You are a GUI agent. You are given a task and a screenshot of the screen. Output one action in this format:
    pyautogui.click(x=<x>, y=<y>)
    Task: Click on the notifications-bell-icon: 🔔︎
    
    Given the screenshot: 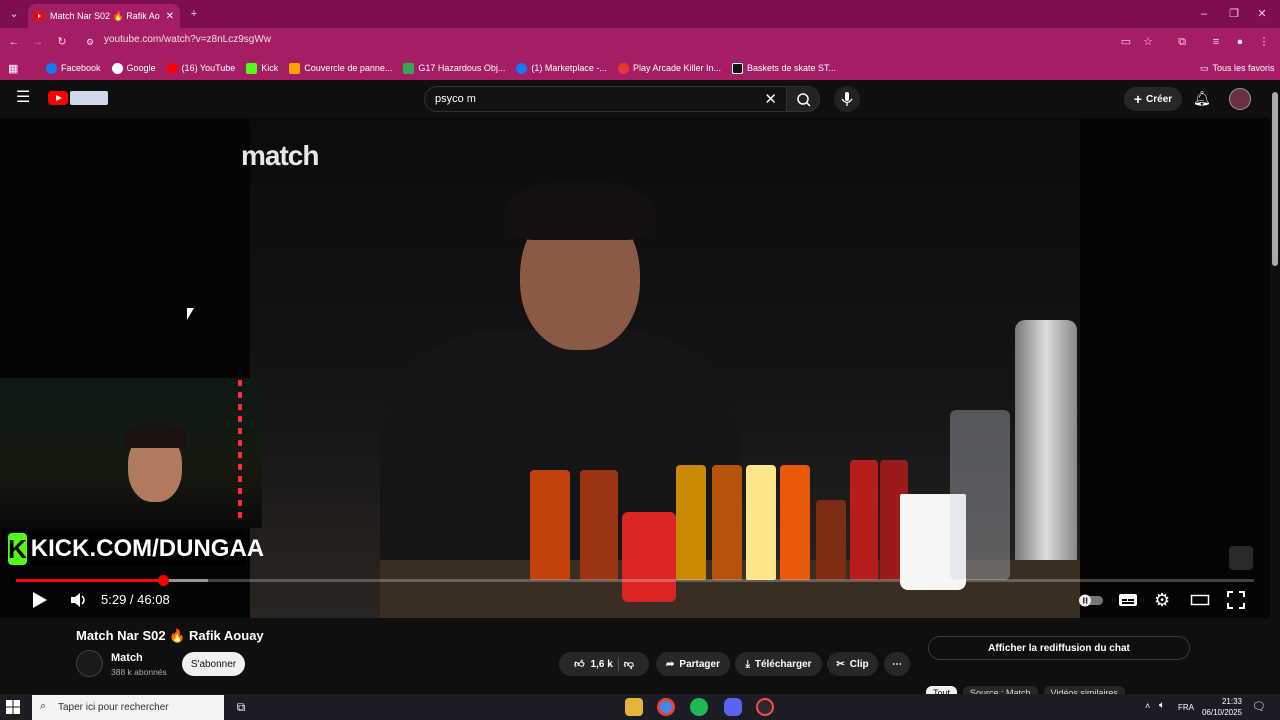 What is the action you would take?
    pyautogui.click(x=1202, y=98)
    